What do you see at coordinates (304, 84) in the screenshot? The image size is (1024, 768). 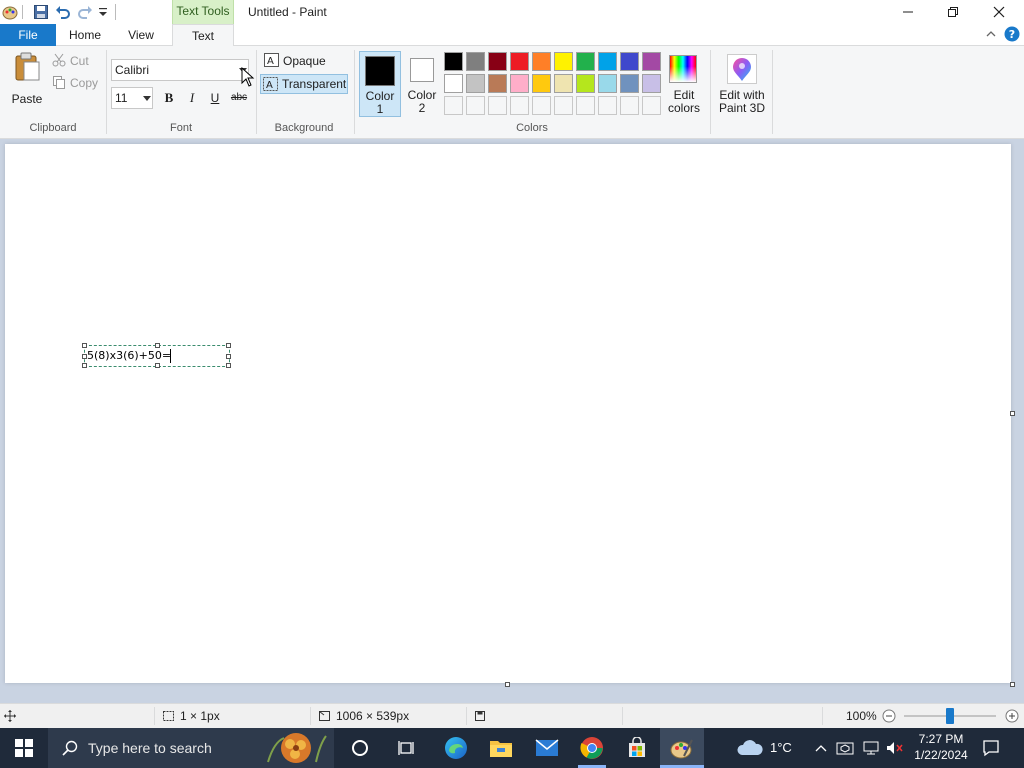 I see `transparent-button: A Transparent` at bounding box center [304, 84].